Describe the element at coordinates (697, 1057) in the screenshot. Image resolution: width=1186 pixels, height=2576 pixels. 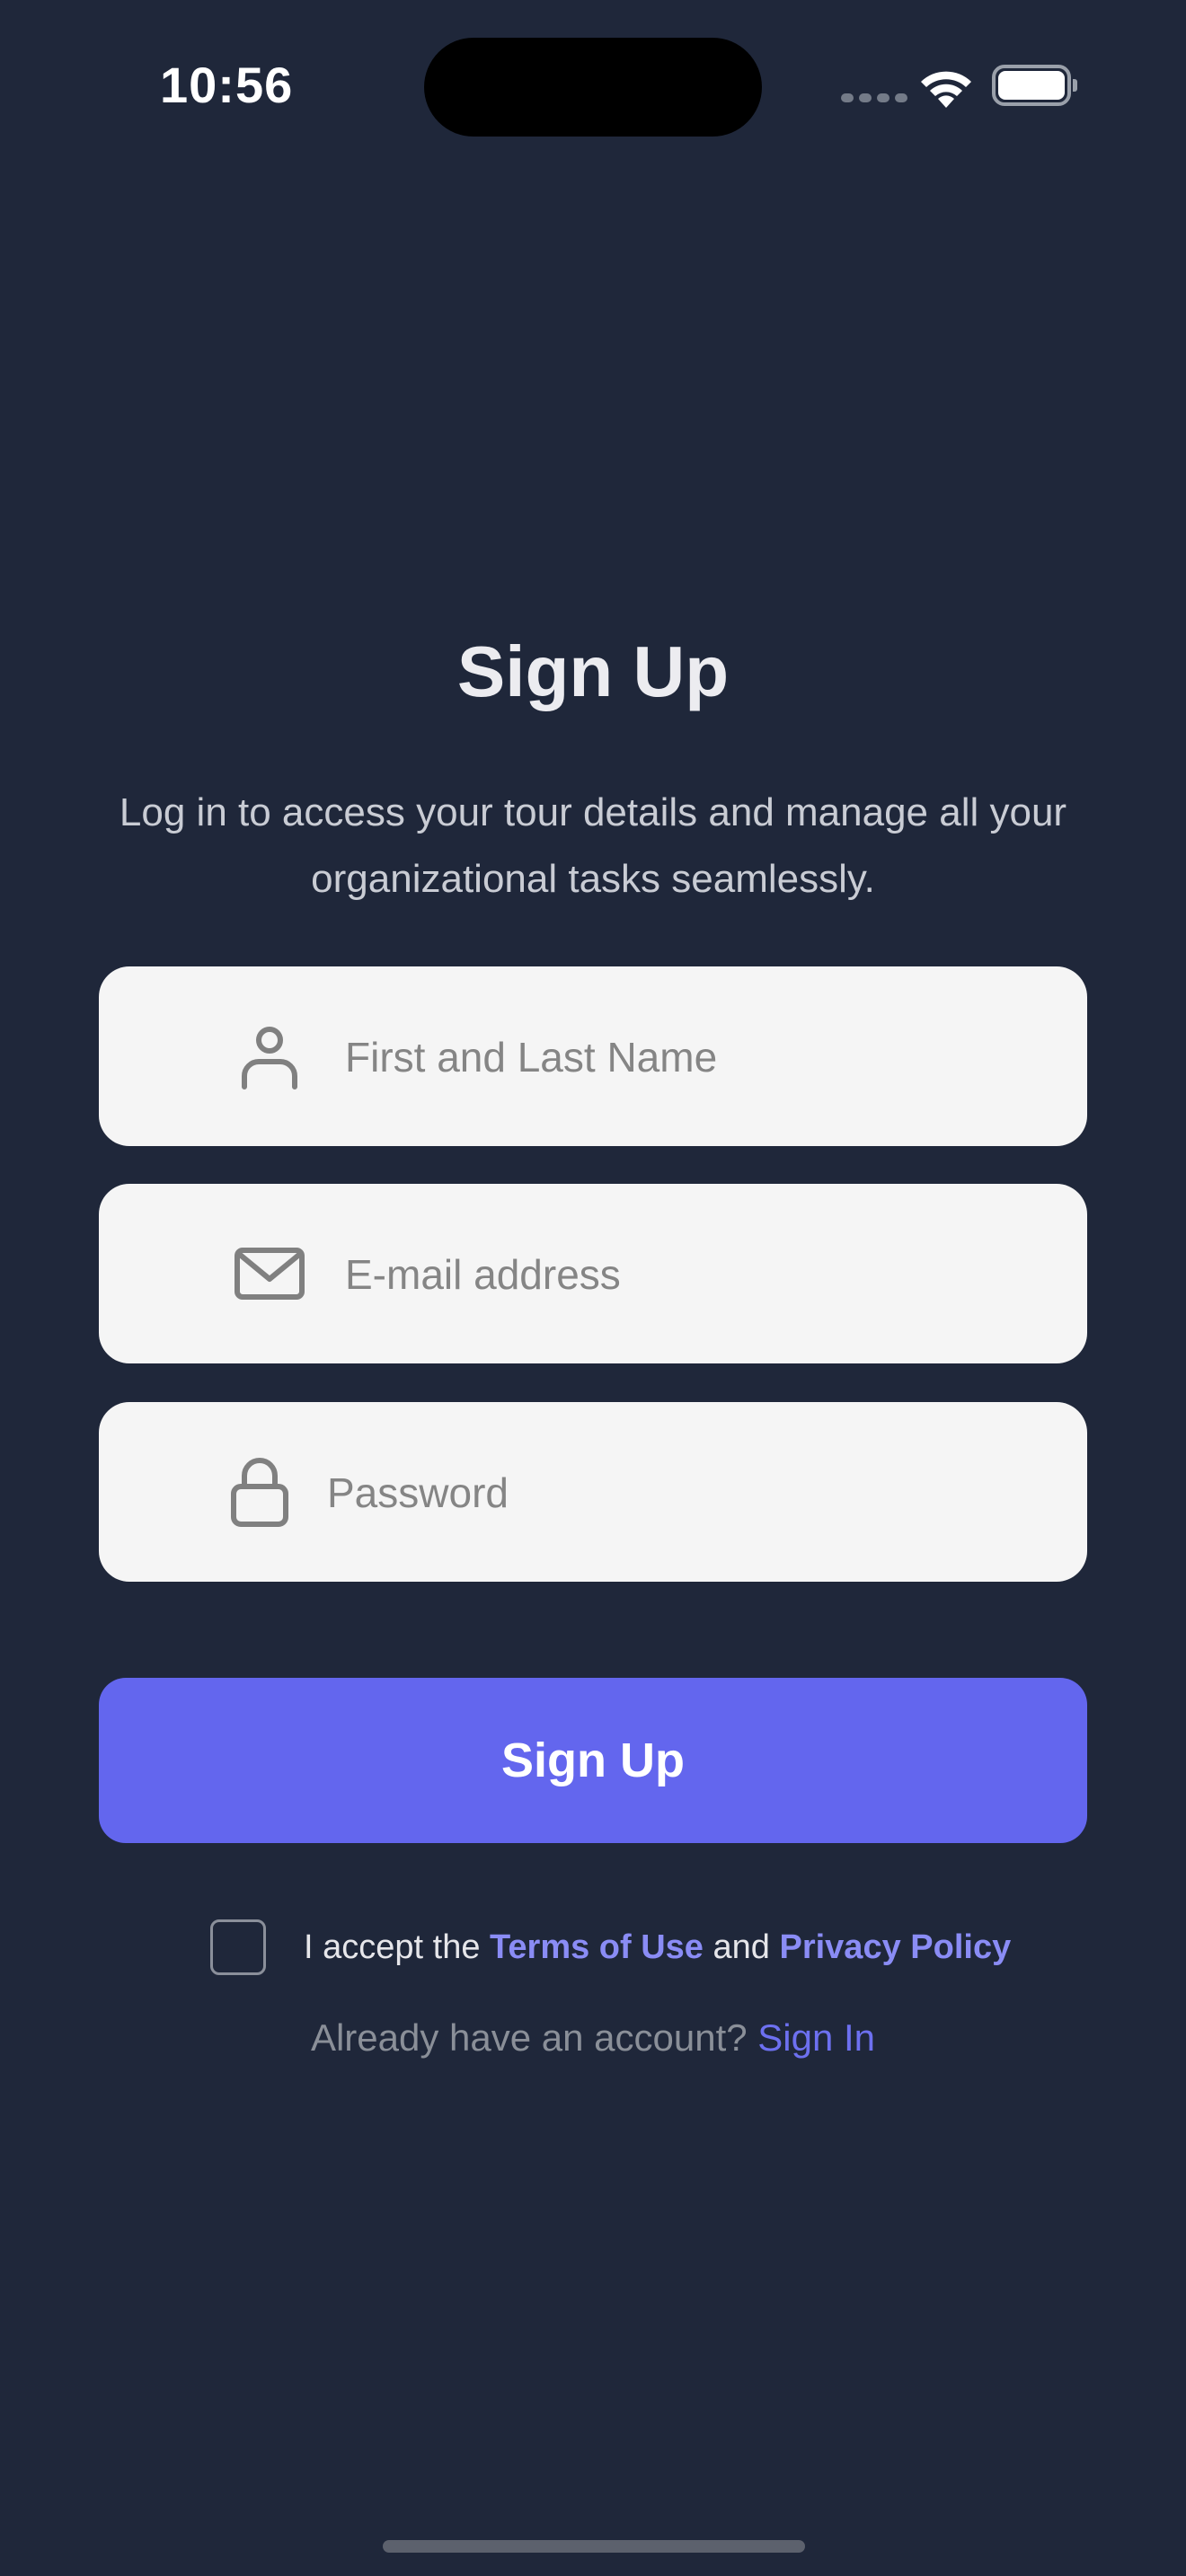
I see `name-input` at that location.